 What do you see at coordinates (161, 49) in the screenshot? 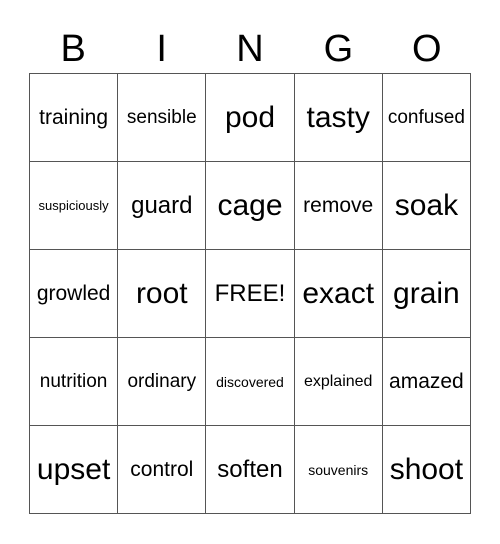
I see `header-letter-i: I` at bounding box center [161, 49].